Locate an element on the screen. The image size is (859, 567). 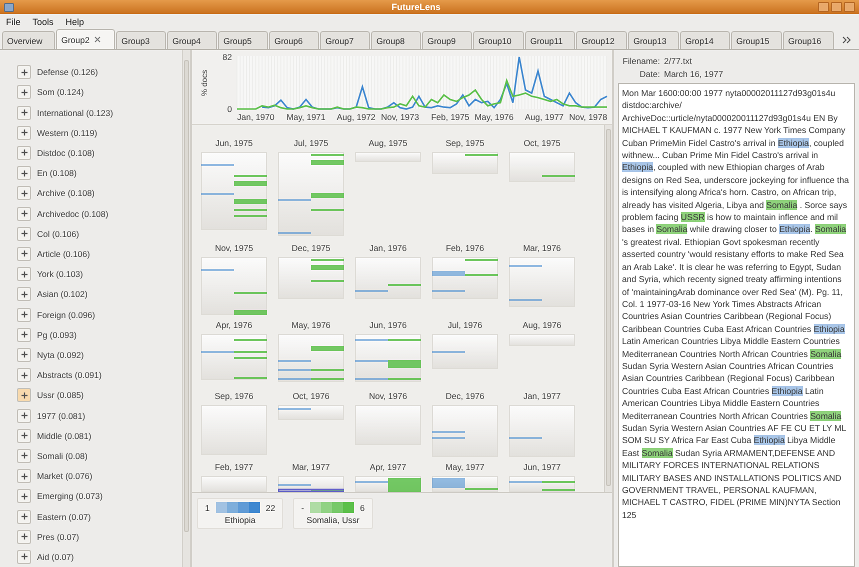
month-label: Feb, 1976 is located at coordinates (465, 248).